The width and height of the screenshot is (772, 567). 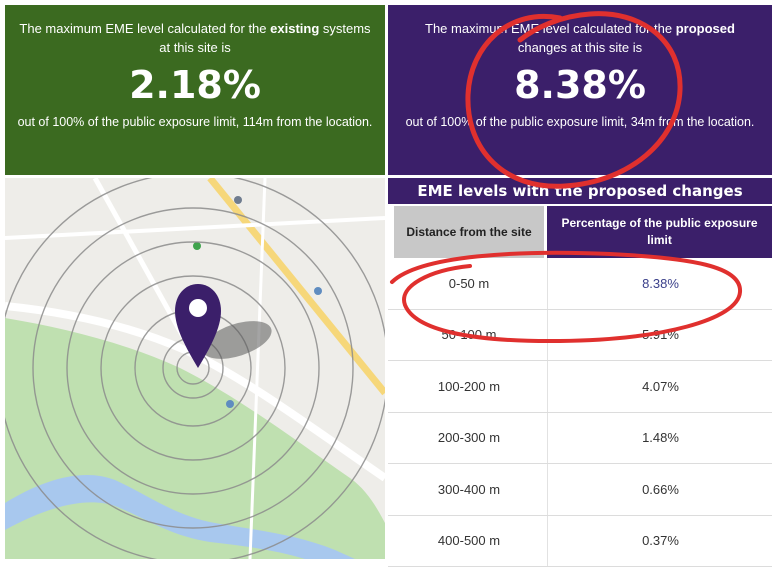 I want to click on table-row: 0-50 m 8.38%, so click(x=580, y=284).